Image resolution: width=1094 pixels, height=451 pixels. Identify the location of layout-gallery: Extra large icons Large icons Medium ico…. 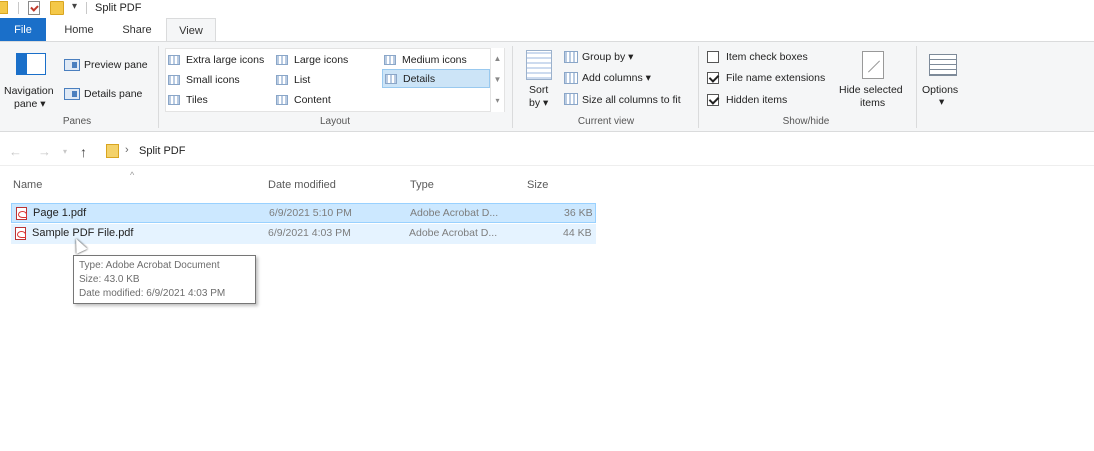
(335, 80).